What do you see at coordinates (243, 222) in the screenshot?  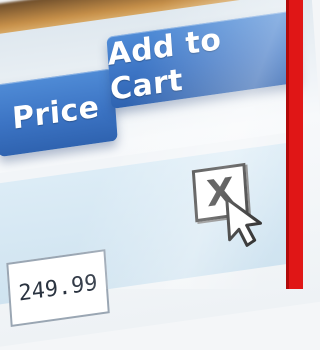 I see `mouse-pointer-icon` at bounding box center [243, 222].